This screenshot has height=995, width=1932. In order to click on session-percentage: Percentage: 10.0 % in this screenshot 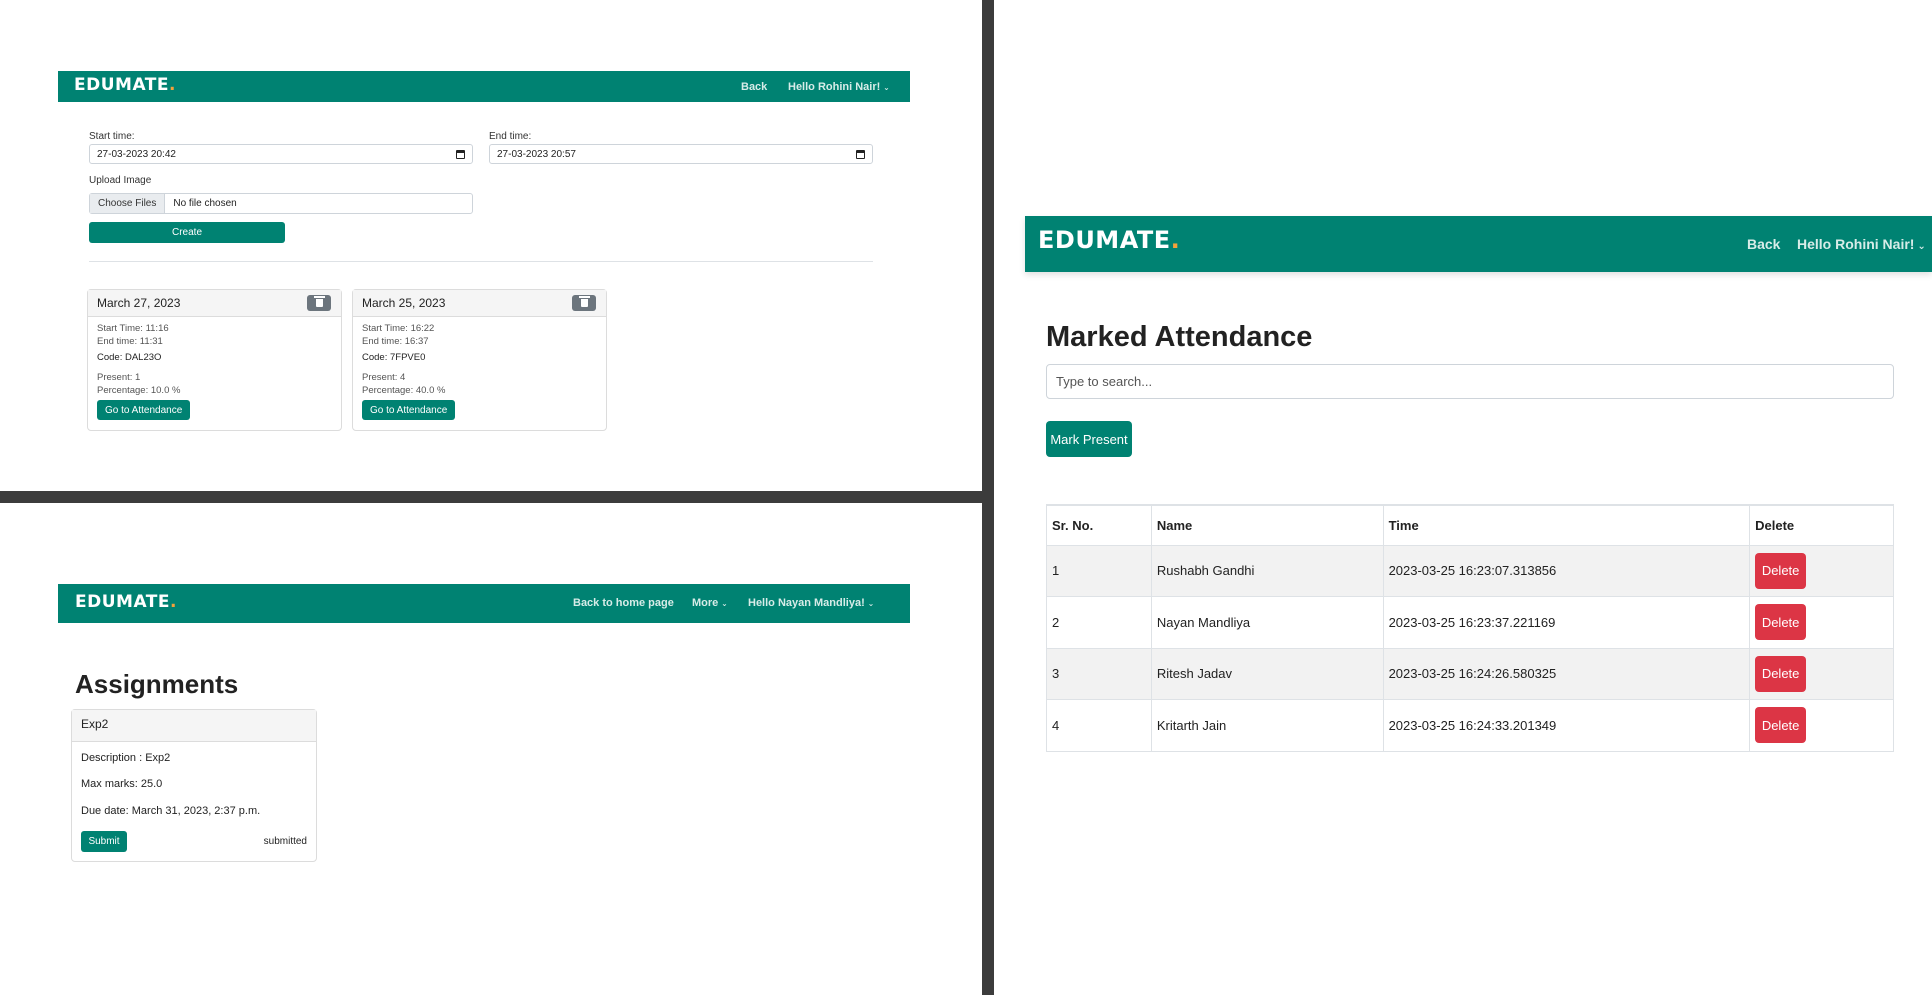, I will do `click(139, 390)`.